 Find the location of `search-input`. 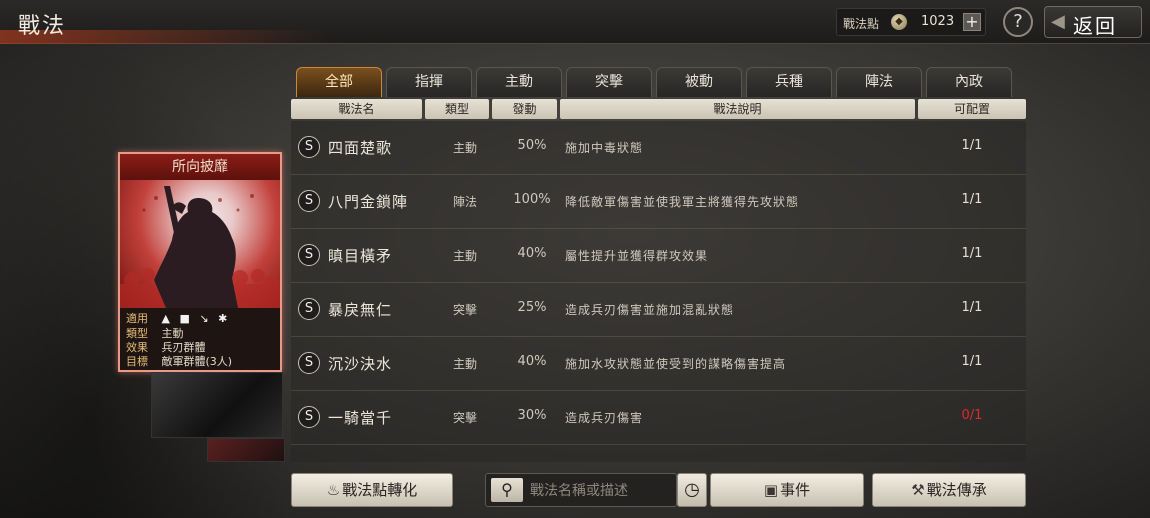

search-input is located at coordinates (600, 491).